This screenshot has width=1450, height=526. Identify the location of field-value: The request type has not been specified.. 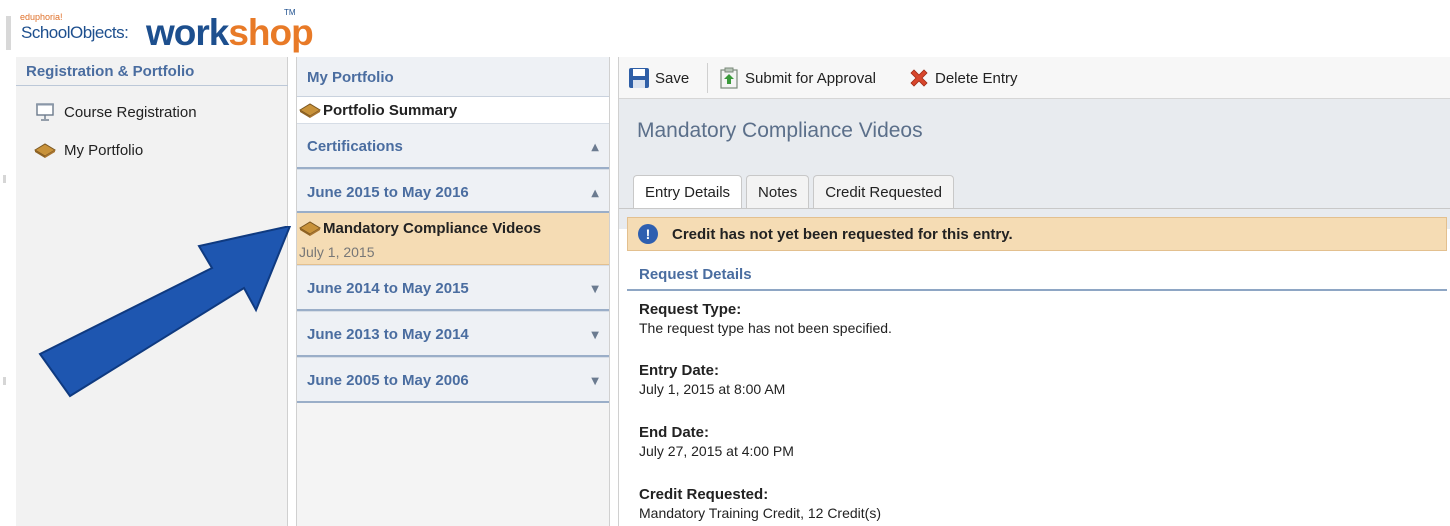
(765, 328).